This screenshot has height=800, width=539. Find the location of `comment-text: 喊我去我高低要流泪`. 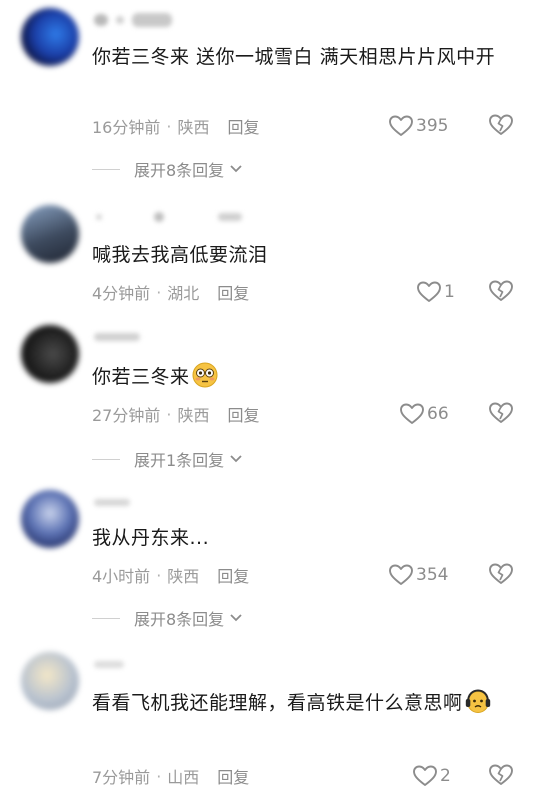

comment-text: 喊我去我高低要流泪 is located at coordinates (180, 255).